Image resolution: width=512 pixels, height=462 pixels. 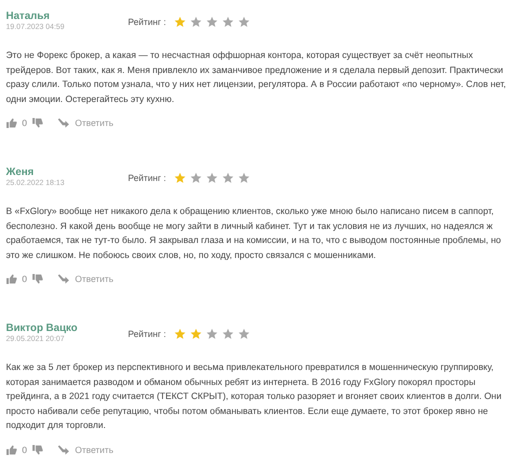 What do you see at coordinates (256, 77) in the screenshot?
I see `review-text: Это не Форекс брокер, а какая — то несчастная оффшорная контора, которая существует за счёт неопытных трейдеров. Вот таких, как я. Меня привлекло их заманчивое предложение и я сделала первый депозит. Практически сразу слили. Только потом узнала, что у них нет лицензии, регулятора. А в России работают «по черному». Слов нет, одни эмоции. Остерегайтесь эту кухню.` at bounding box center [256, 77].